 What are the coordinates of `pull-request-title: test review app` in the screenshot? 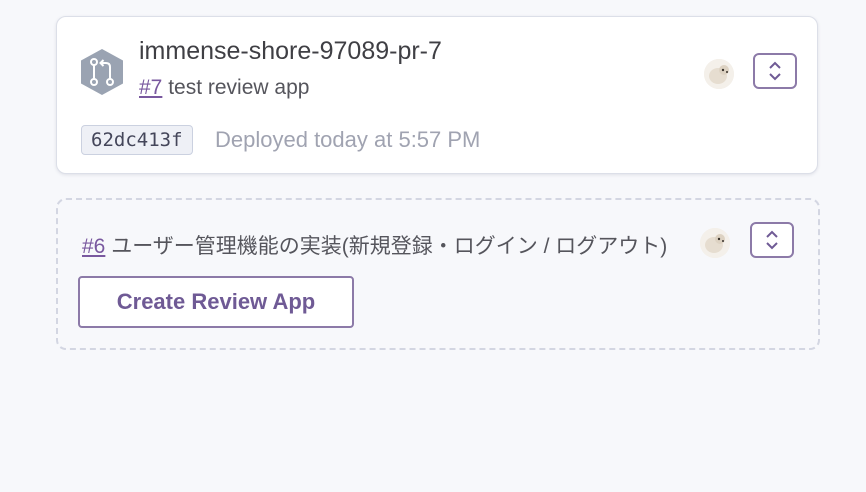 It's located at (239, 87).